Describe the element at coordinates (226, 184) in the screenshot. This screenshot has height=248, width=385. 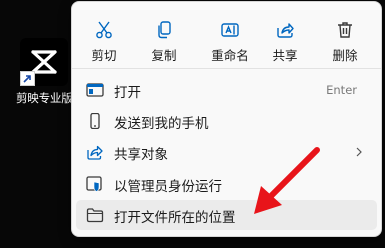
I see `menu-item-run-as-admin: 以管理员身份运行` at that location.